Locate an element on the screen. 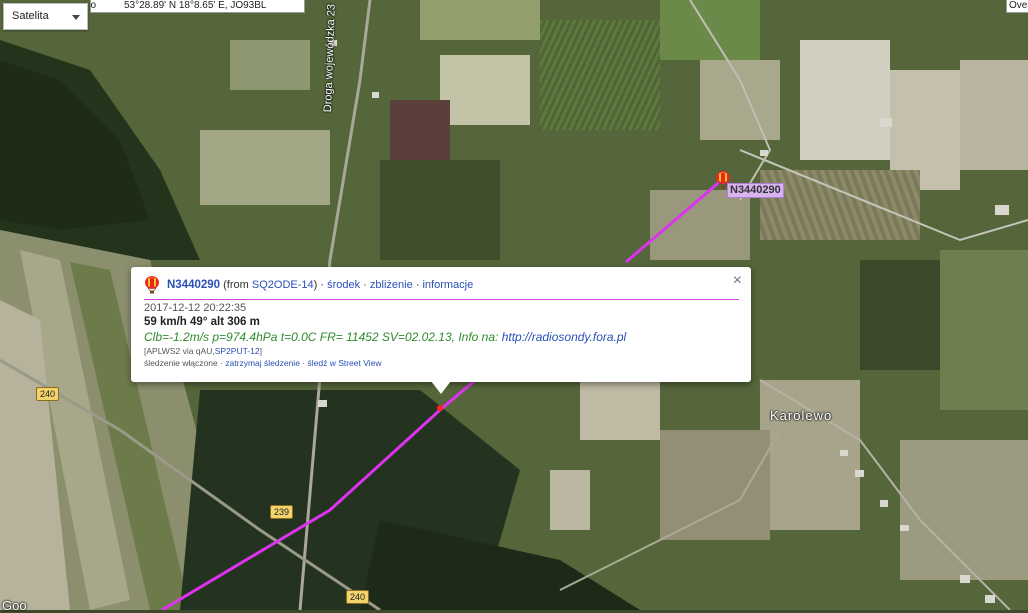 The height and width of the screenshot is (613, 1028). packet-path: [APLWS2 via qAU,SP2PUT-12] is located at coordinates (441, 351).